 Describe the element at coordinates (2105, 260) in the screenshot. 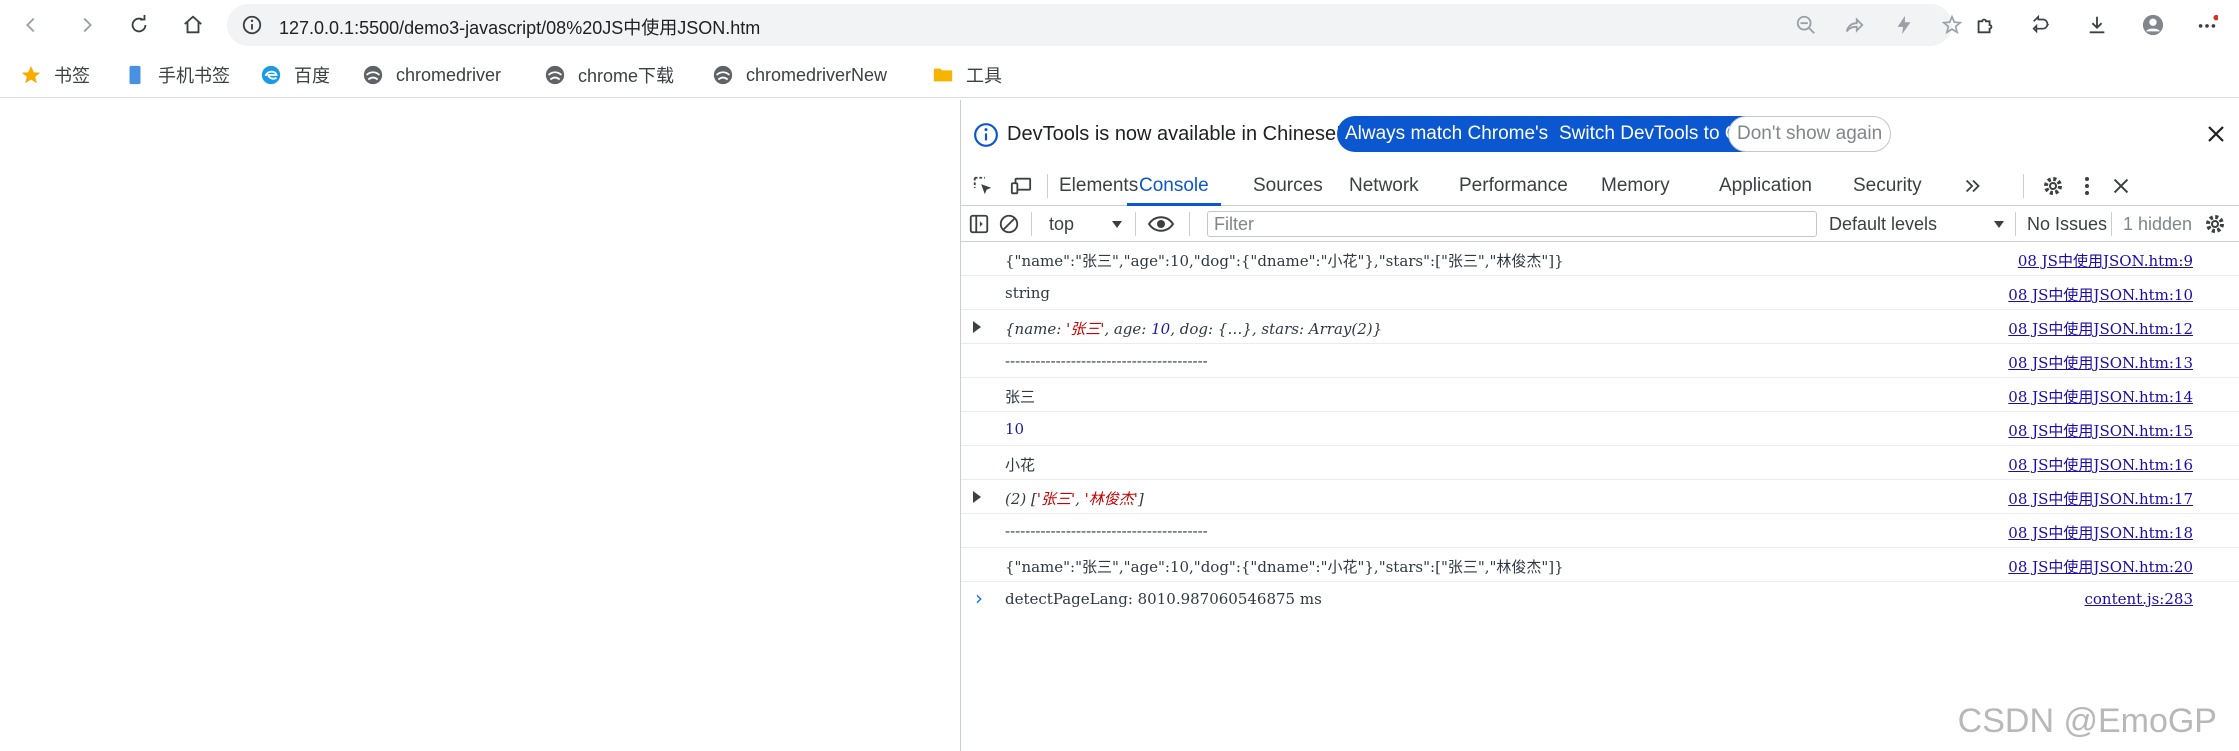

I see `source-link: 08 JS中使用JSON.htm:9` at that location.